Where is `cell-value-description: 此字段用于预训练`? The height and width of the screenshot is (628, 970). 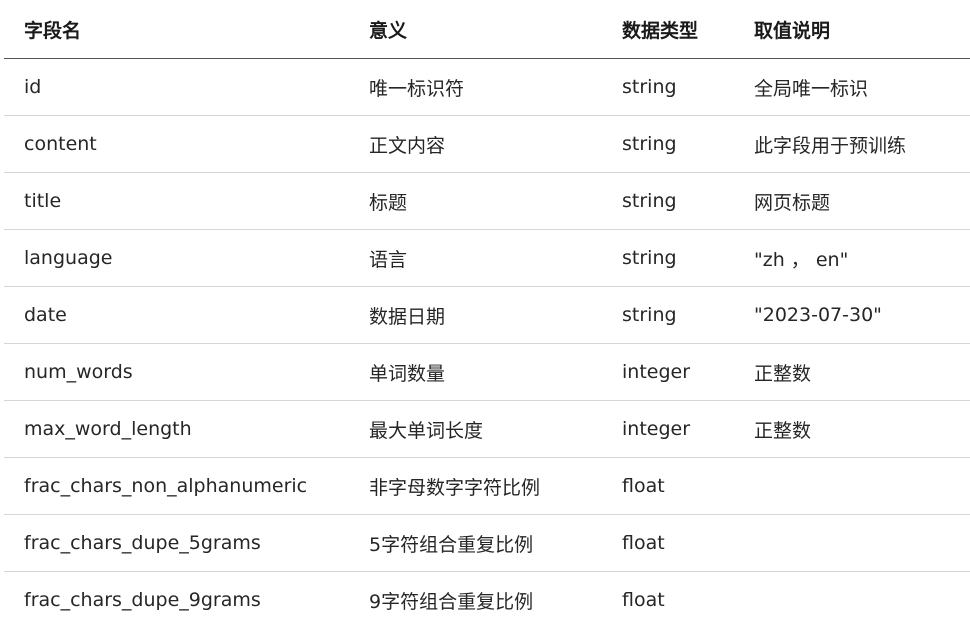 cell-value-description: 此字段用于预训练 is located at coordinates (852, 144).